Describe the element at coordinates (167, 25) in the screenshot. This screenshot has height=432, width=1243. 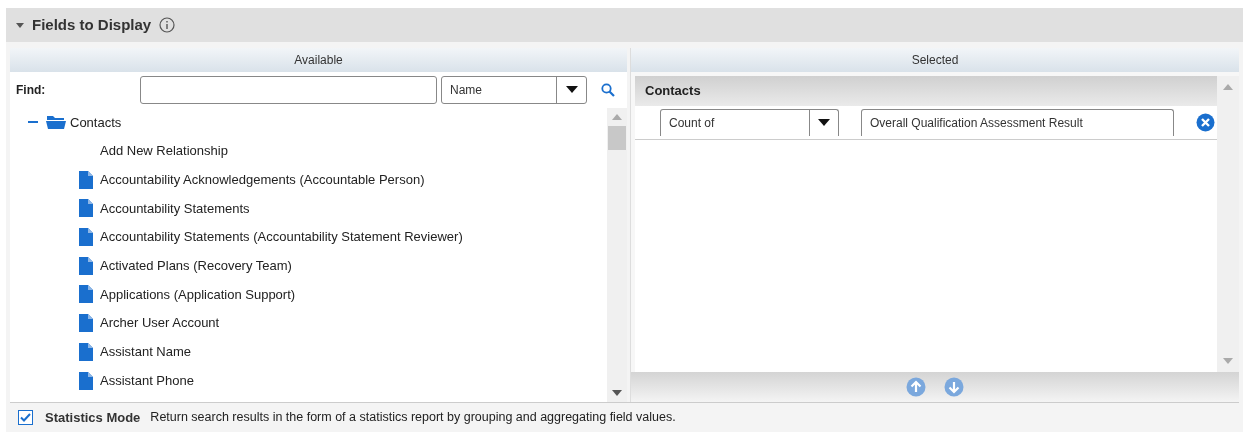
I see `info-icon` at that location.